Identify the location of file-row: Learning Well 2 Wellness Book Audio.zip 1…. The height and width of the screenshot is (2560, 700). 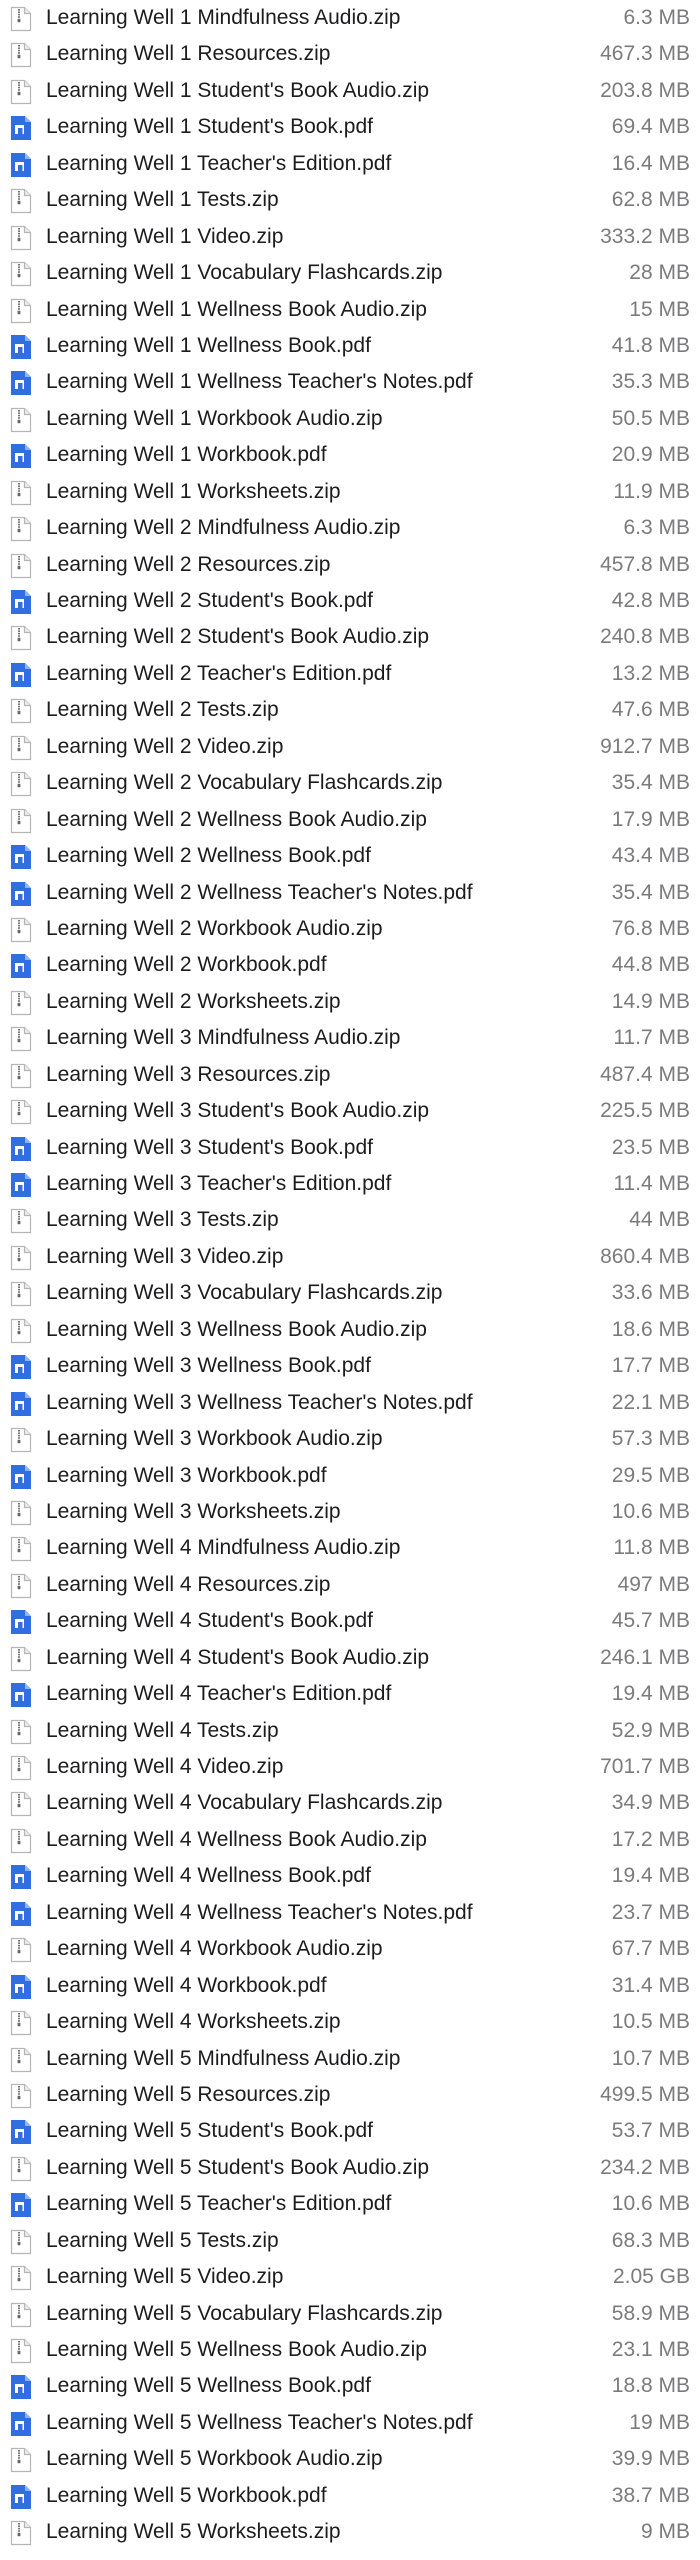
(350, 820).